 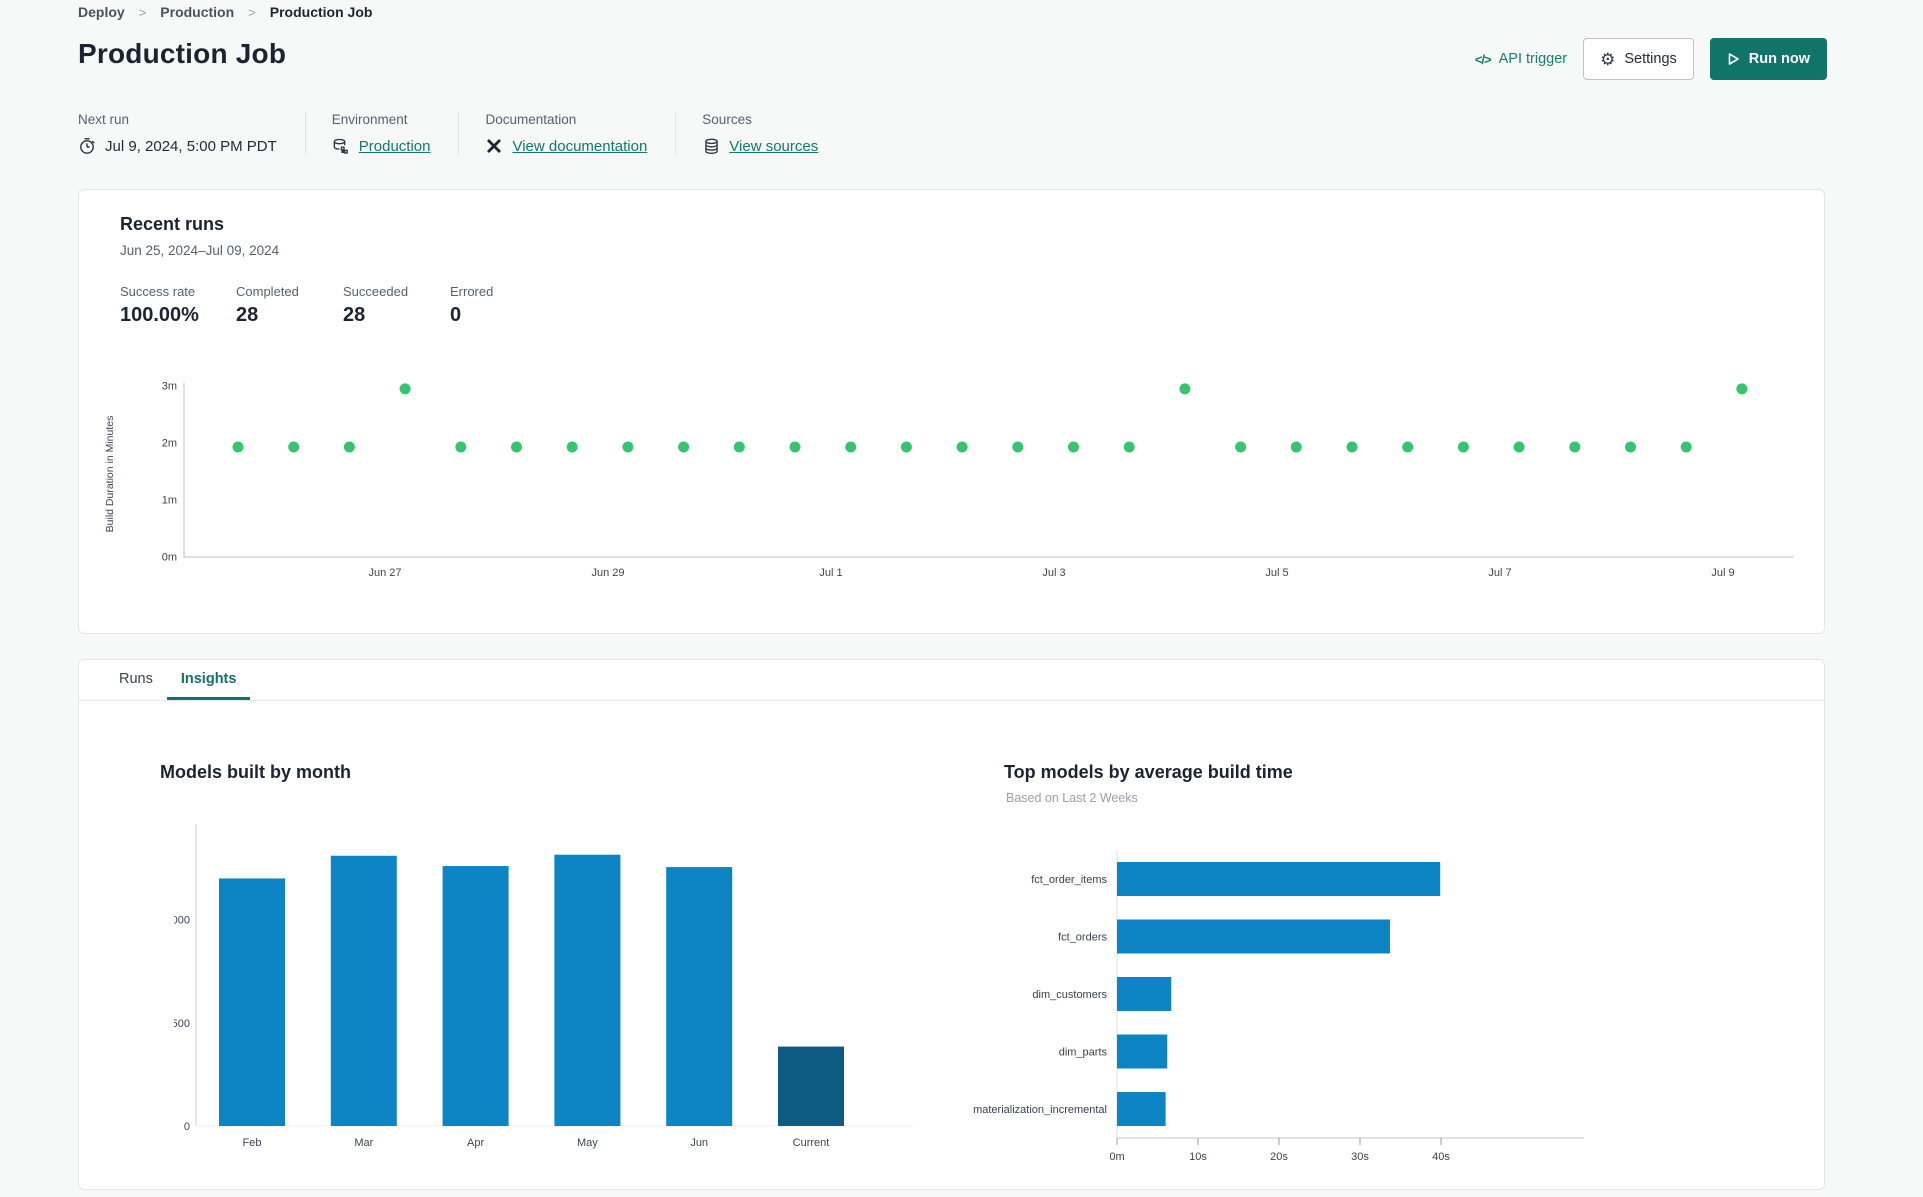 I want to click on svg-text: 1000, so click(x=182, y=921).